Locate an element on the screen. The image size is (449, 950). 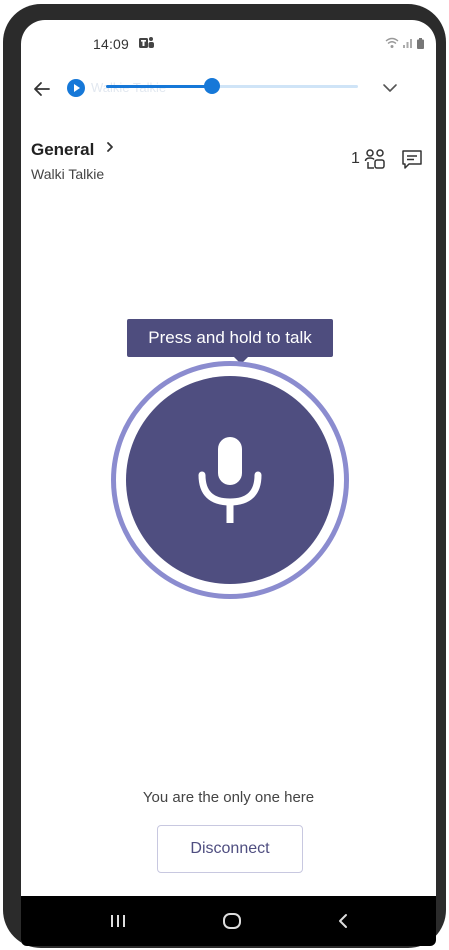
audio-progress-thumb is located at coordinates (211, 86).